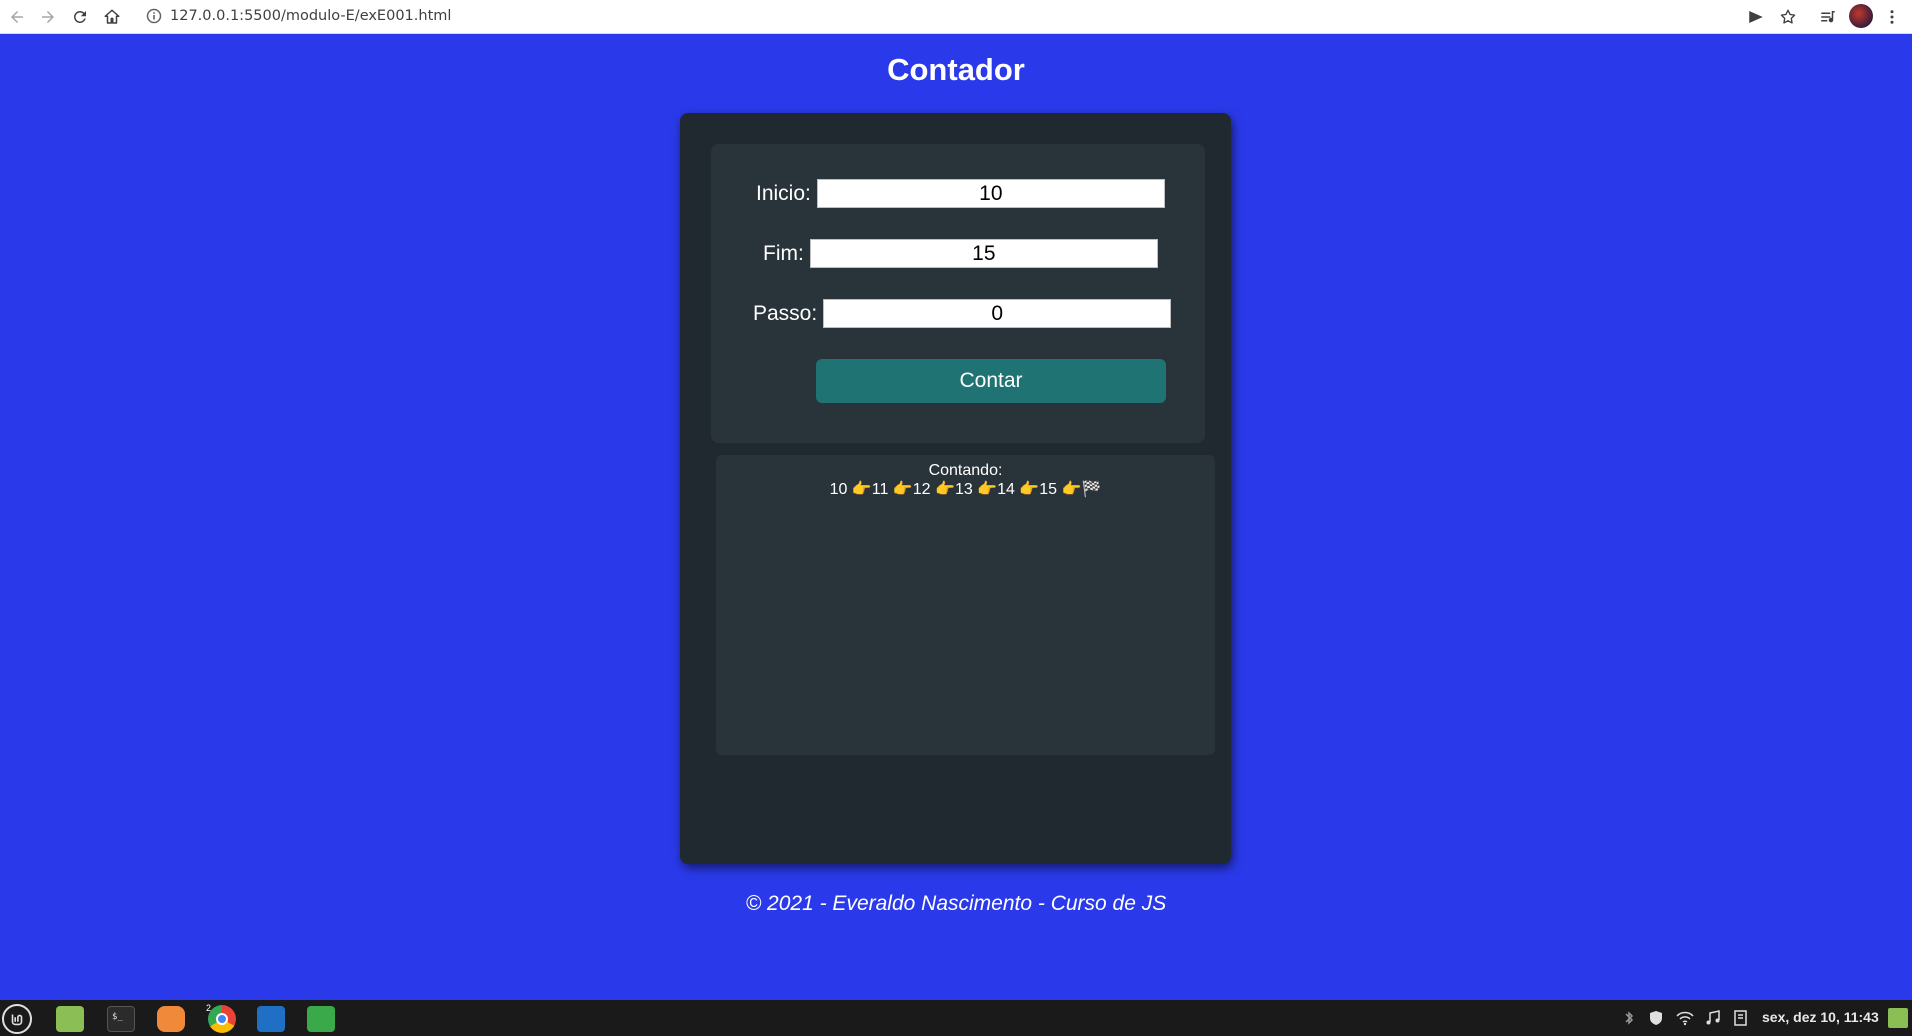 This screenshot has height=1036, width=1912. I want to click on reload-icon, so click(79, 16).